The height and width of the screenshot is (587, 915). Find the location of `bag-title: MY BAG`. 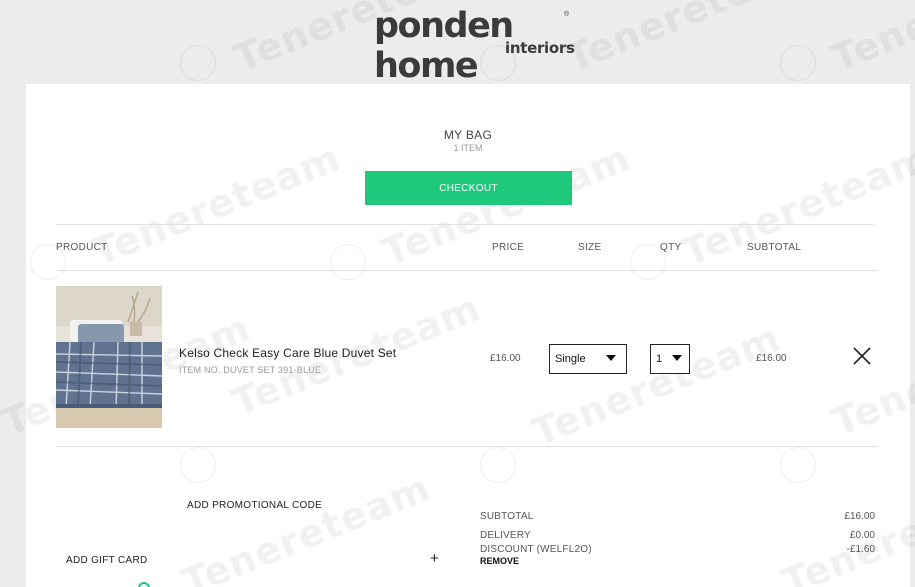

bag-title: MY BAG is located at coordinates (468, 135).